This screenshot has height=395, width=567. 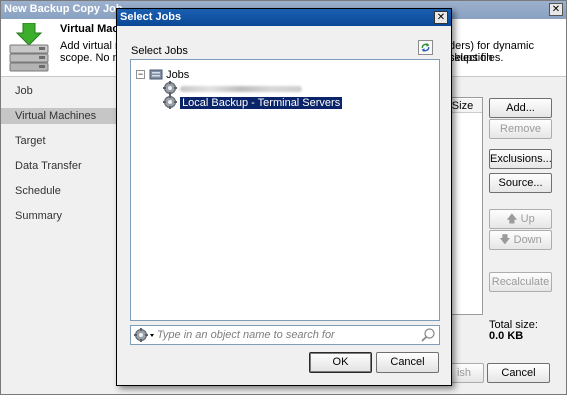 I want to click on jobs-folder-icon, so click(x=156, y=74).